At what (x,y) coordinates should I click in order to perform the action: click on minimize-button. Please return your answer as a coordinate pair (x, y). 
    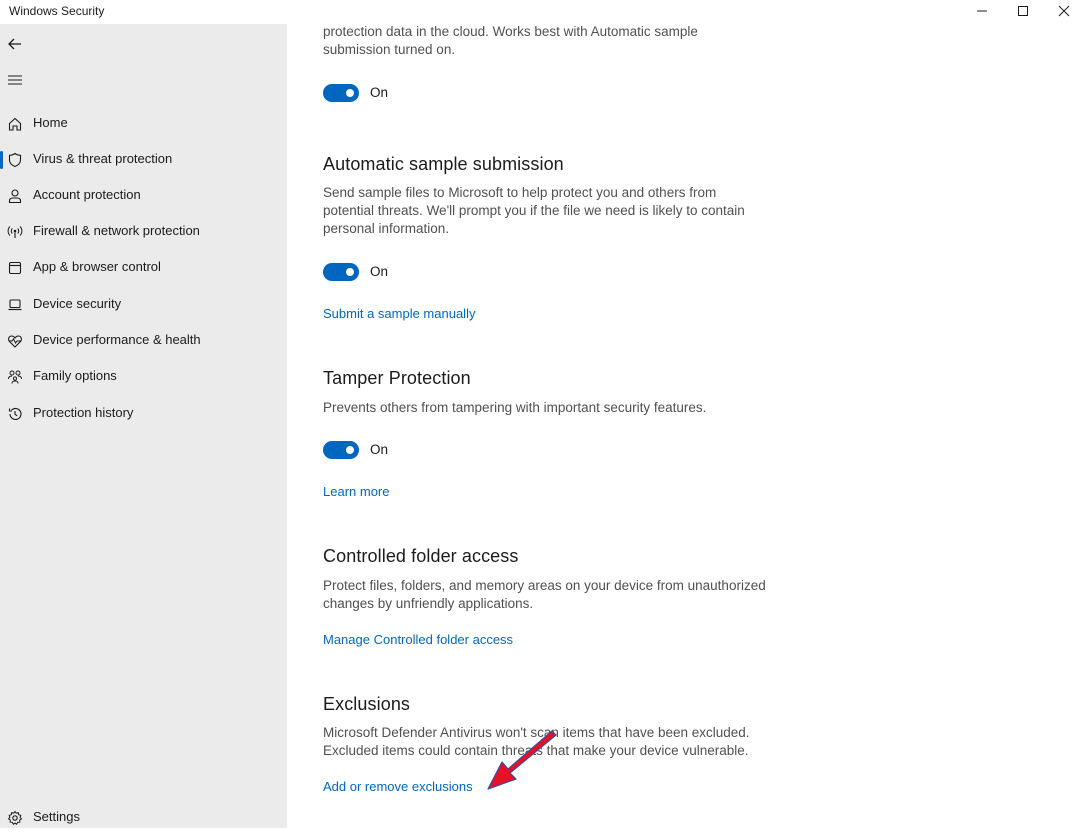
    Looking at the image, I should click on (982, 11).